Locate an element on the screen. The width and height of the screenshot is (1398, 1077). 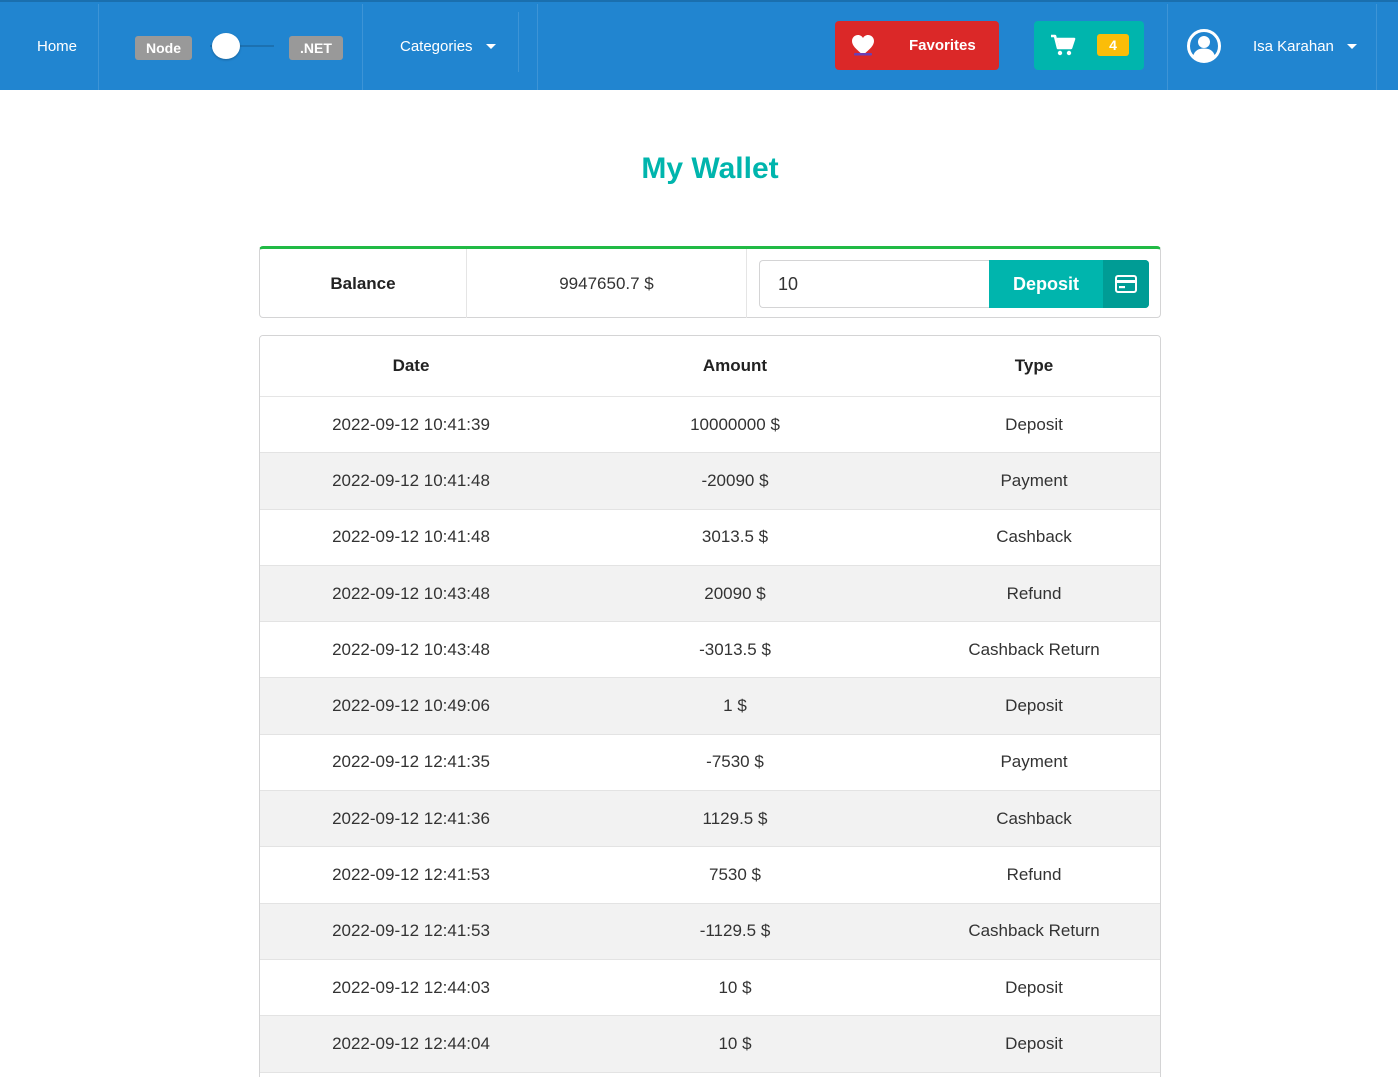
table-row: 2022-09-12 10:41:48 3013.5 $ Cashback is located at coordinates (710, 537).